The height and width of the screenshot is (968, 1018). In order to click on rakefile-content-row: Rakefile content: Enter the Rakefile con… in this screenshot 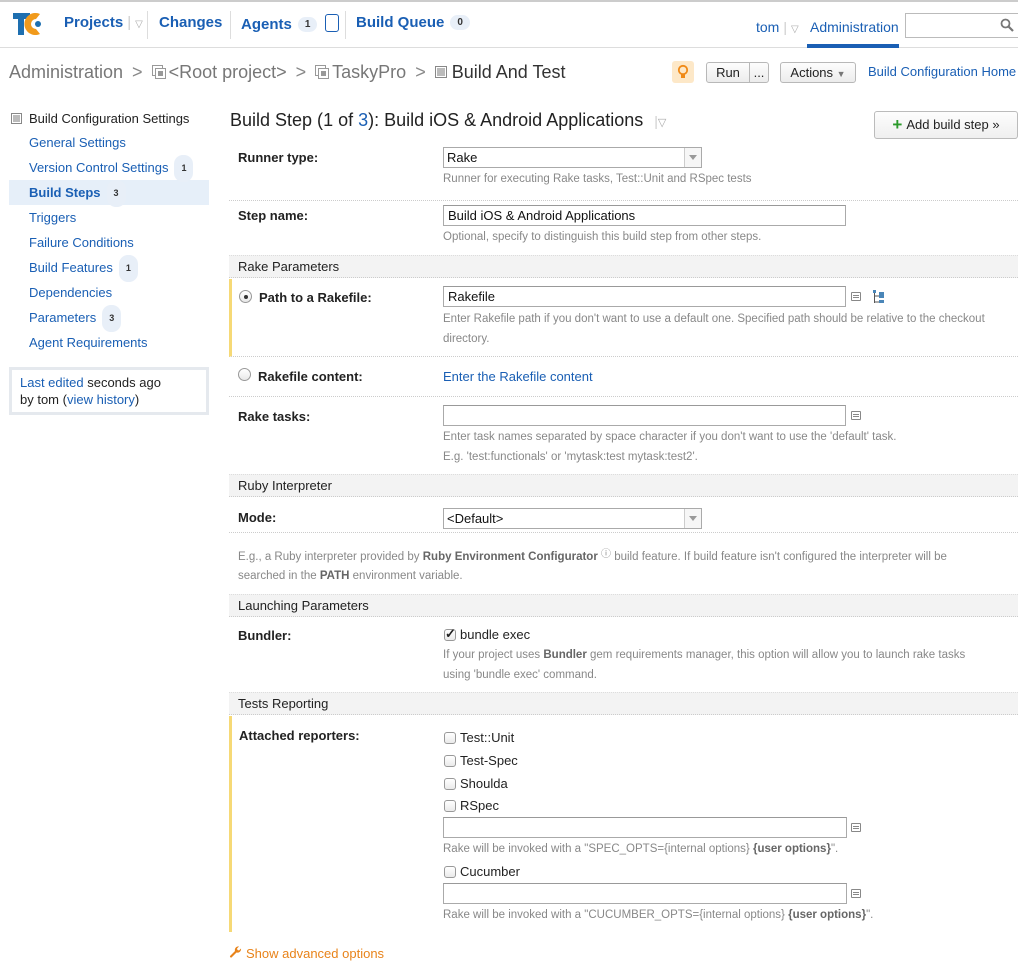, I will do `click(623, 377)`.